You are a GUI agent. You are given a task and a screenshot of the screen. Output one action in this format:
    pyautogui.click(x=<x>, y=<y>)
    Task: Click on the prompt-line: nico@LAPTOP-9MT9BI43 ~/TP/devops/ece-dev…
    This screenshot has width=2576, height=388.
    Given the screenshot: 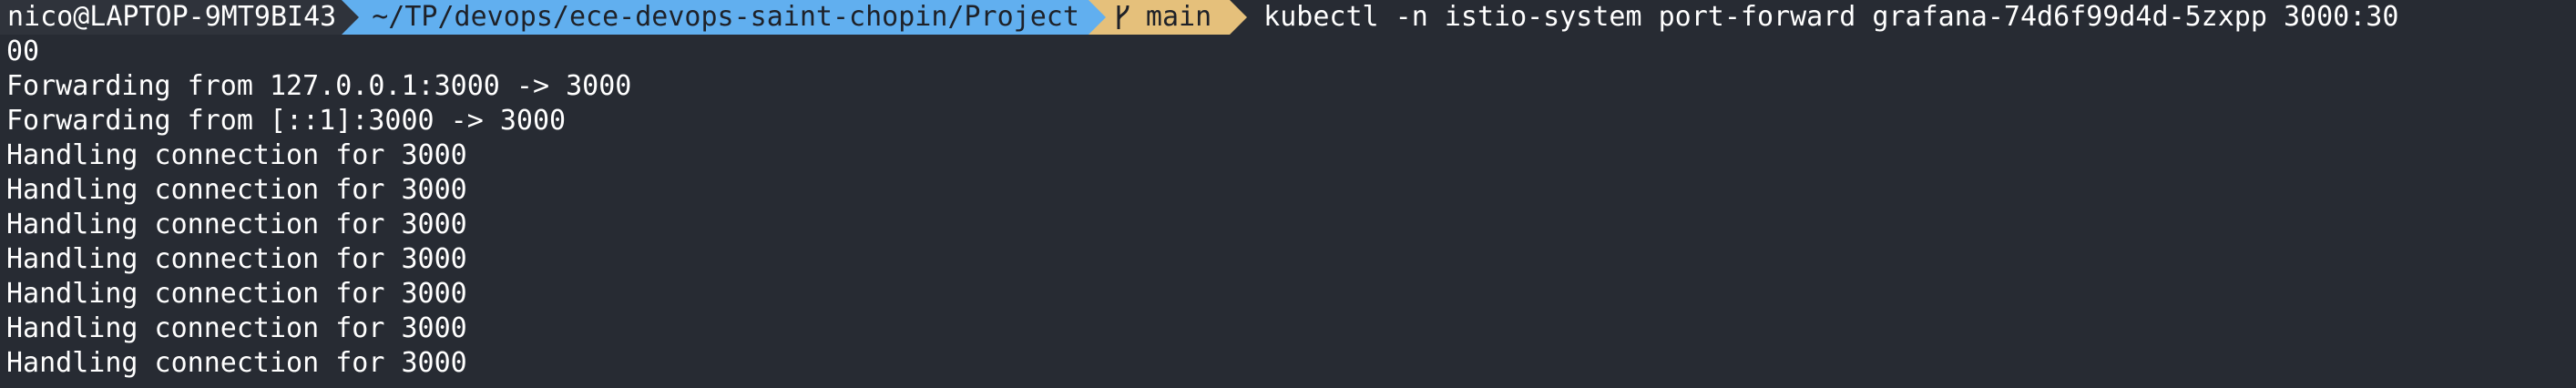 What is the action you would take?
    pyautogui.click(x=1288, y=18)
    